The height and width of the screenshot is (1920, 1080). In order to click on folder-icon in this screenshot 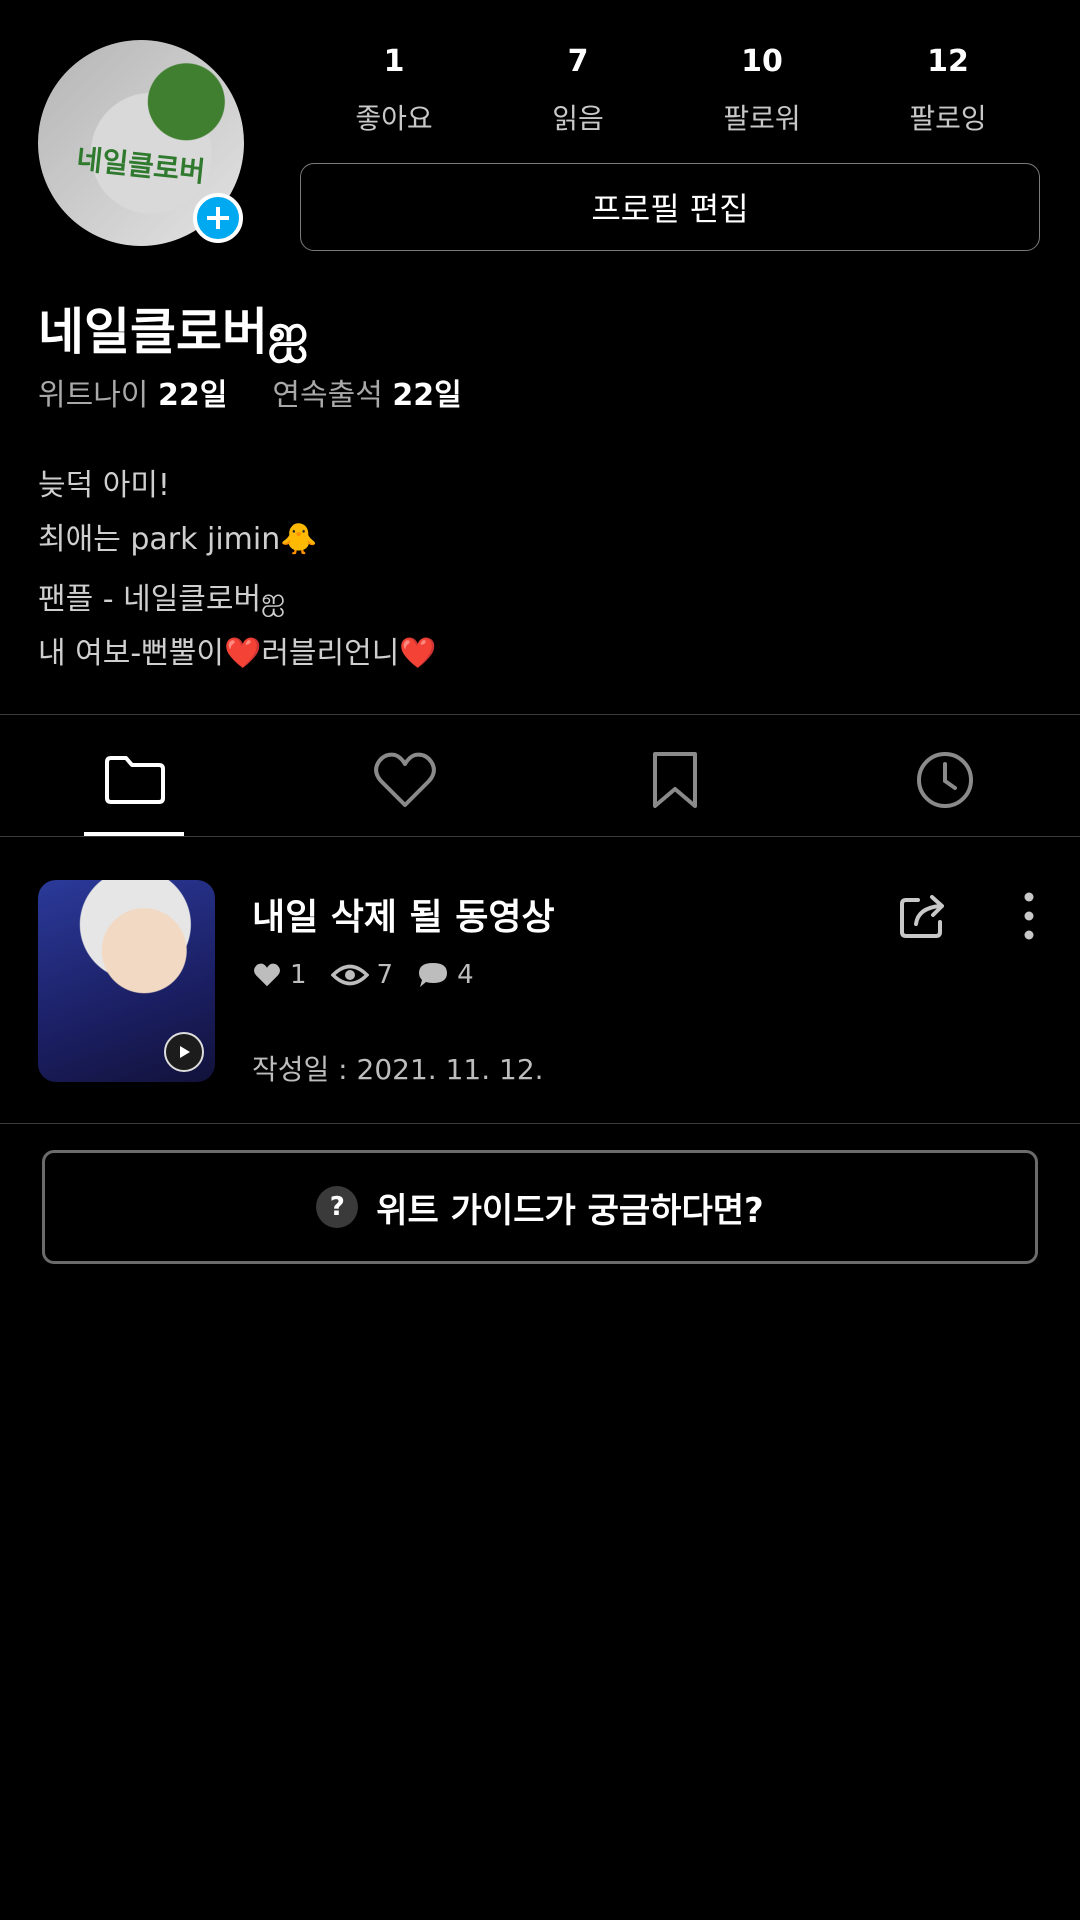, I will do `click(135, 780)`.